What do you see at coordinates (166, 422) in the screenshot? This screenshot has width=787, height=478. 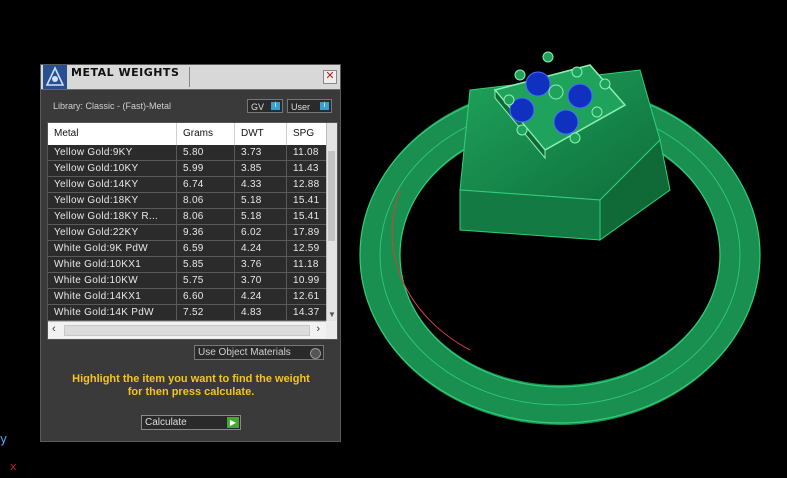 I see `calculate-label: Calculate` at bounding box center [166, 422].